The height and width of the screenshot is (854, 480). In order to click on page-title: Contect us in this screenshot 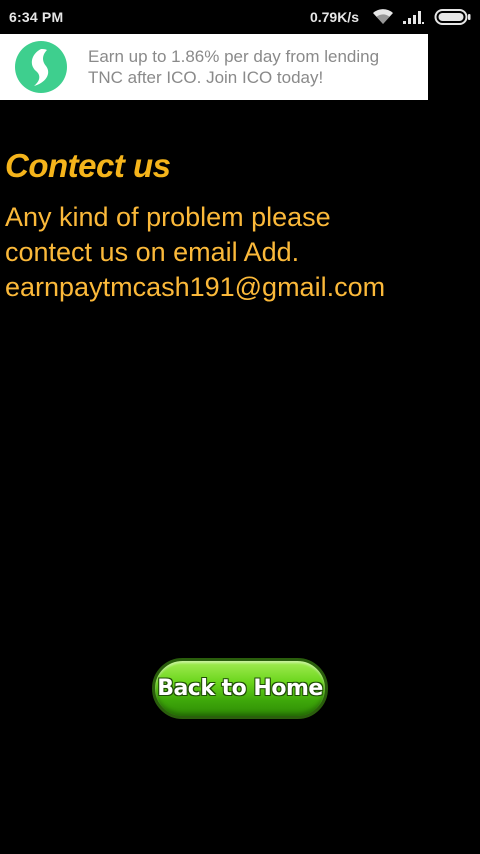, I will do `click(88, 165)`.